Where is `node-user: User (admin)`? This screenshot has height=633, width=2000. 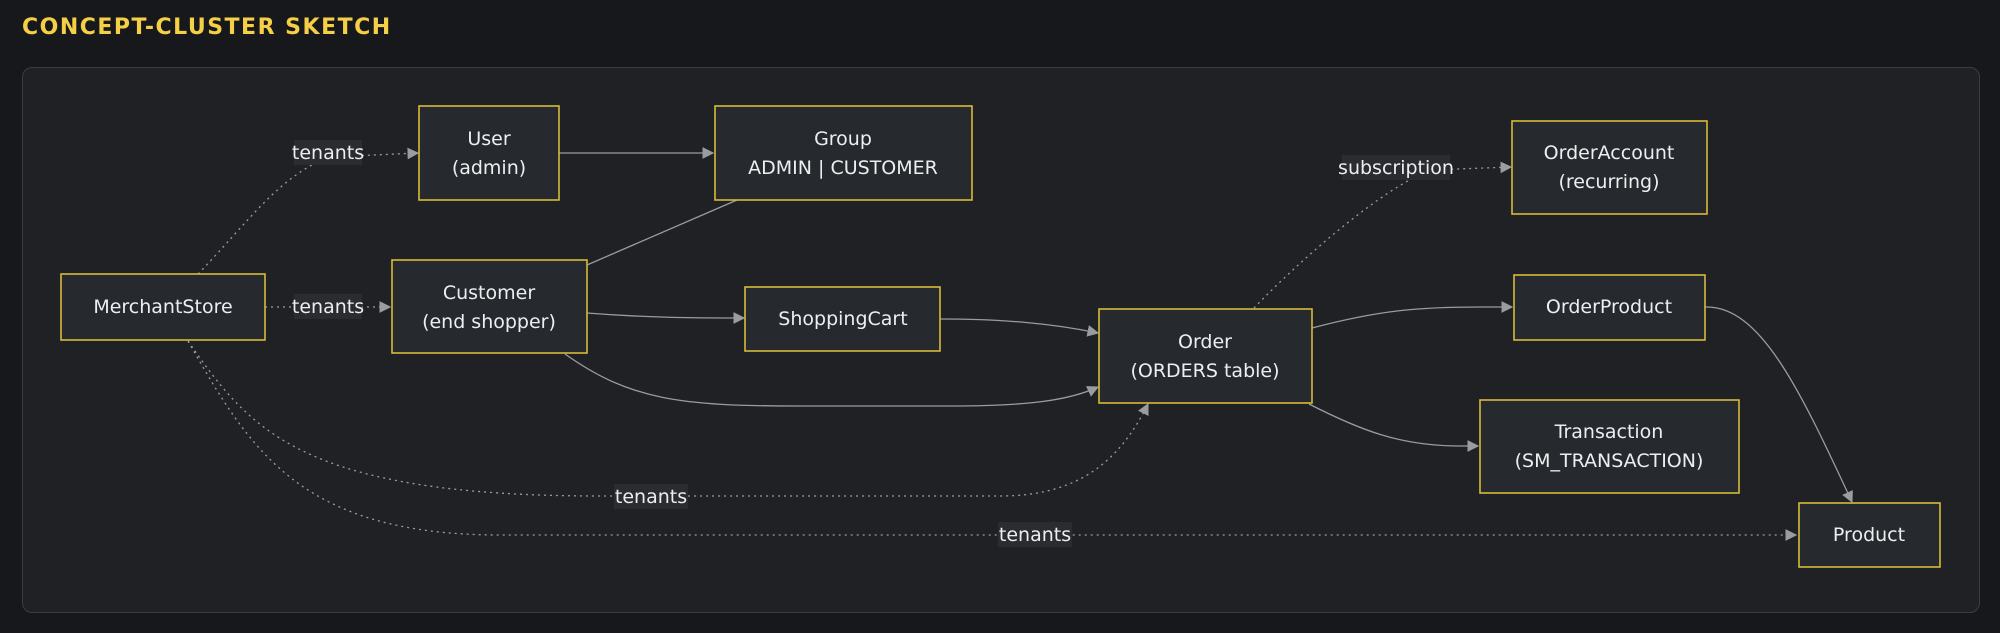
node-user: User (admin) is located at coordinates (489, 153).